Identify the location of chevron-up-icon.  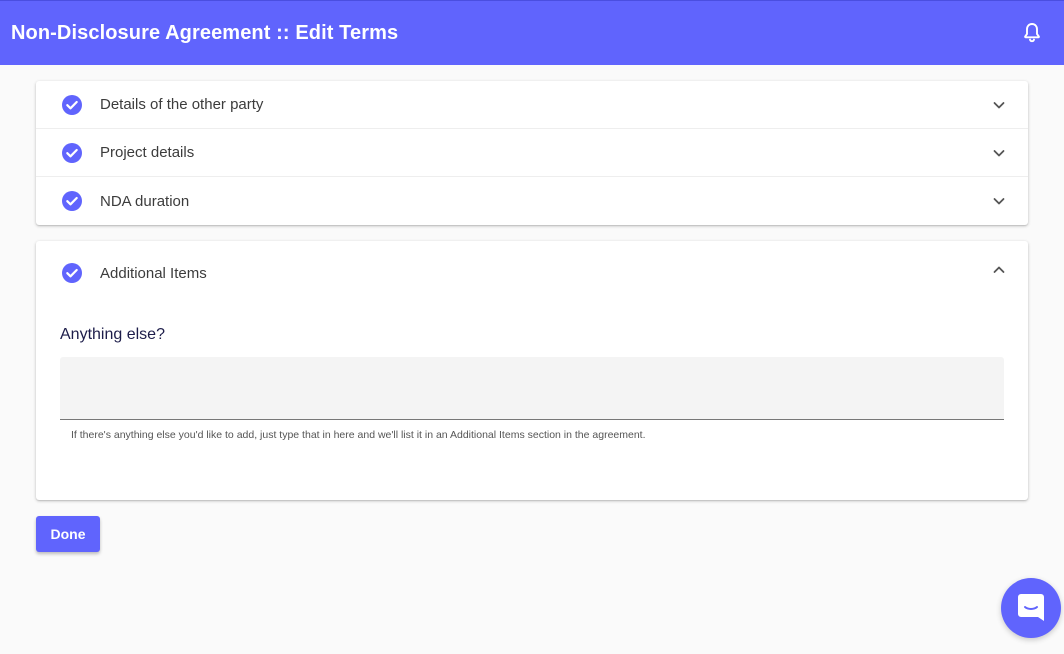
(999, 270).